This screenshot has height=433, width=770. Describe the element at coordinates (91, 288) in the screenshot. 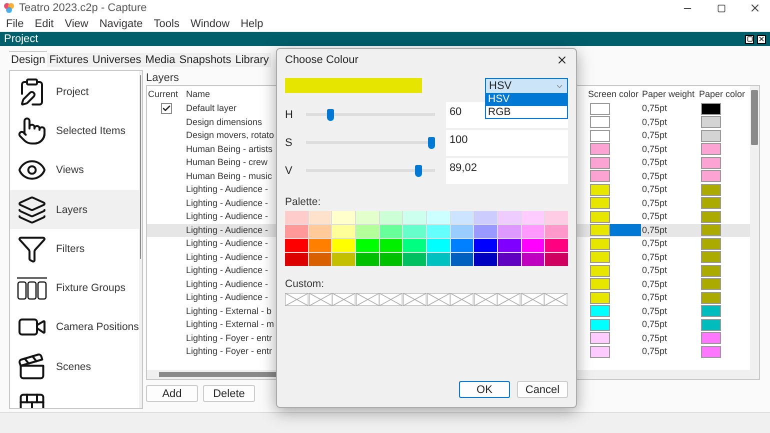

I see `sidebar-label: Fixture Groups` at that location.